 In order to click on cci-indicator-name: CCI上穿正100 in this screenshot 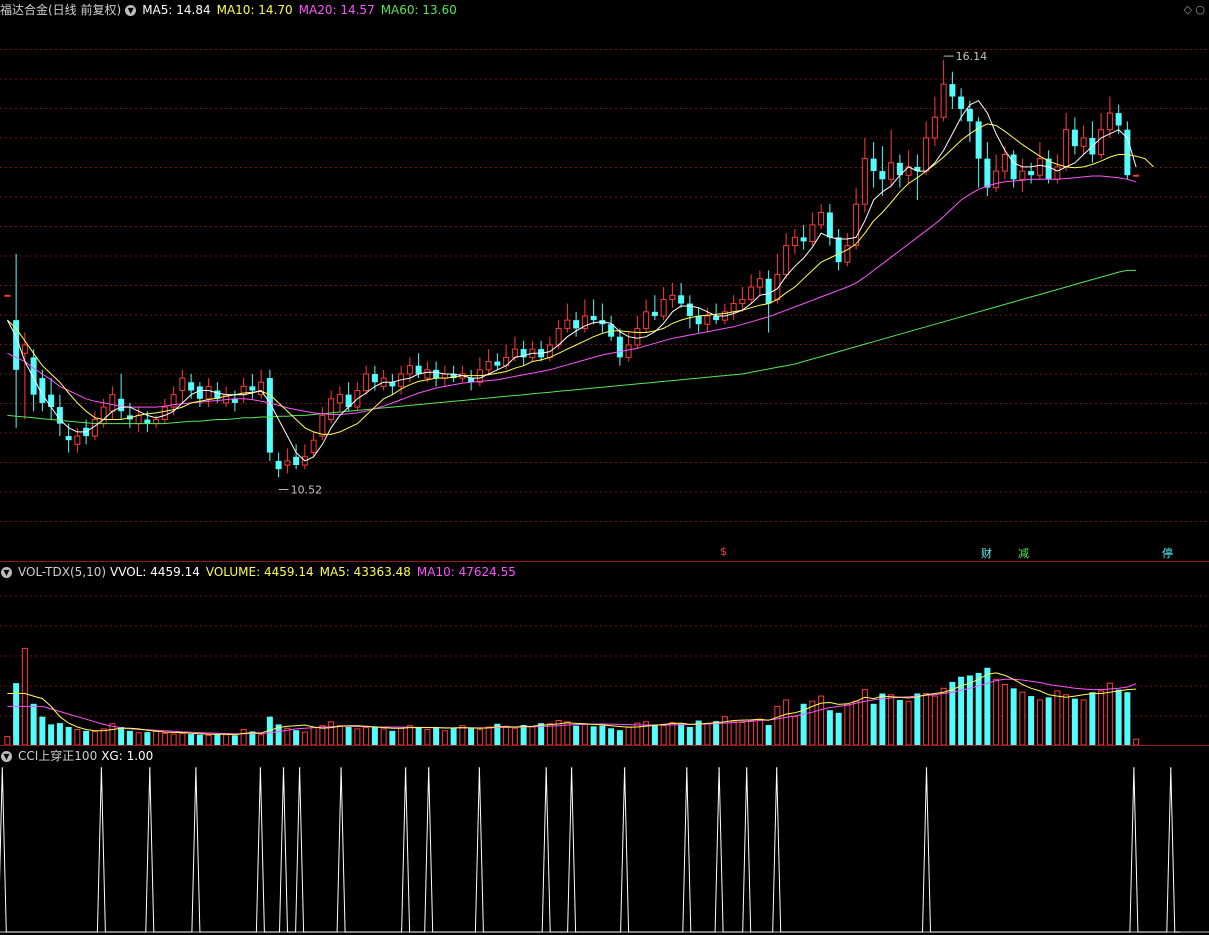, I will do `click(57, 756)`.